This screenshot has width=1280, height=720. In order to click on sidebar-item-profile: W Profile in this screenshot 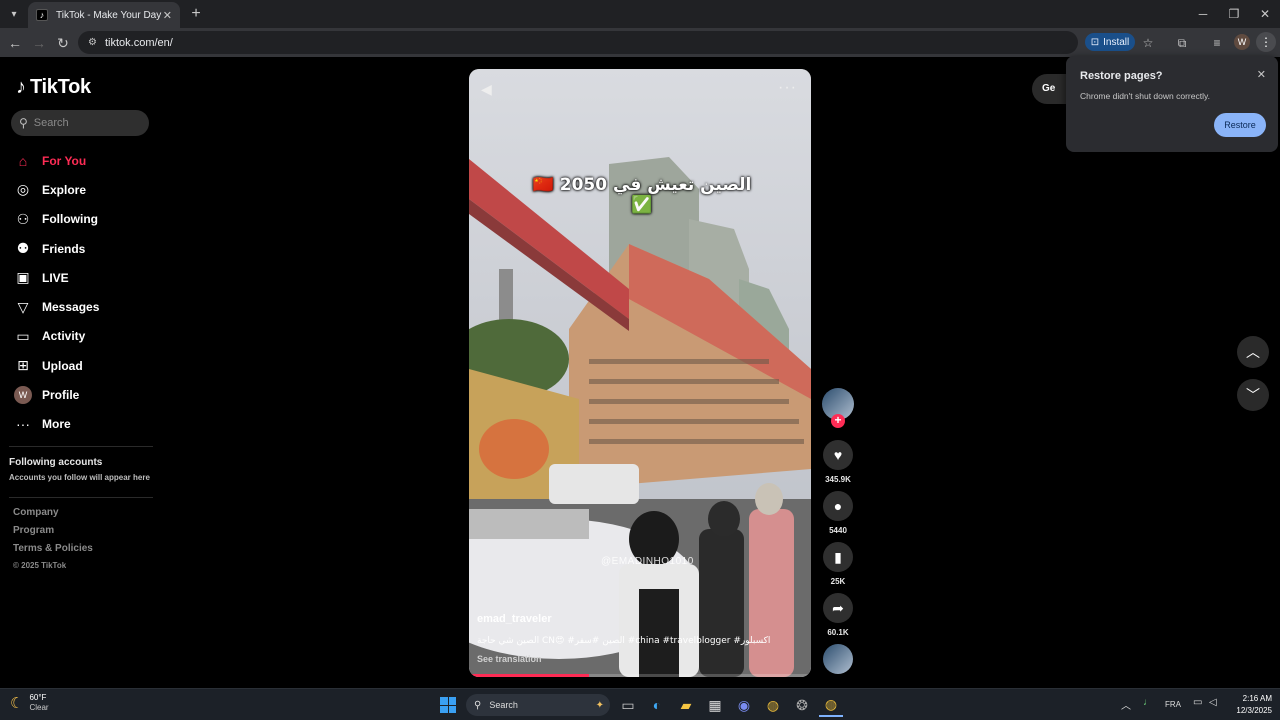, I will do `click(84, 394)`.